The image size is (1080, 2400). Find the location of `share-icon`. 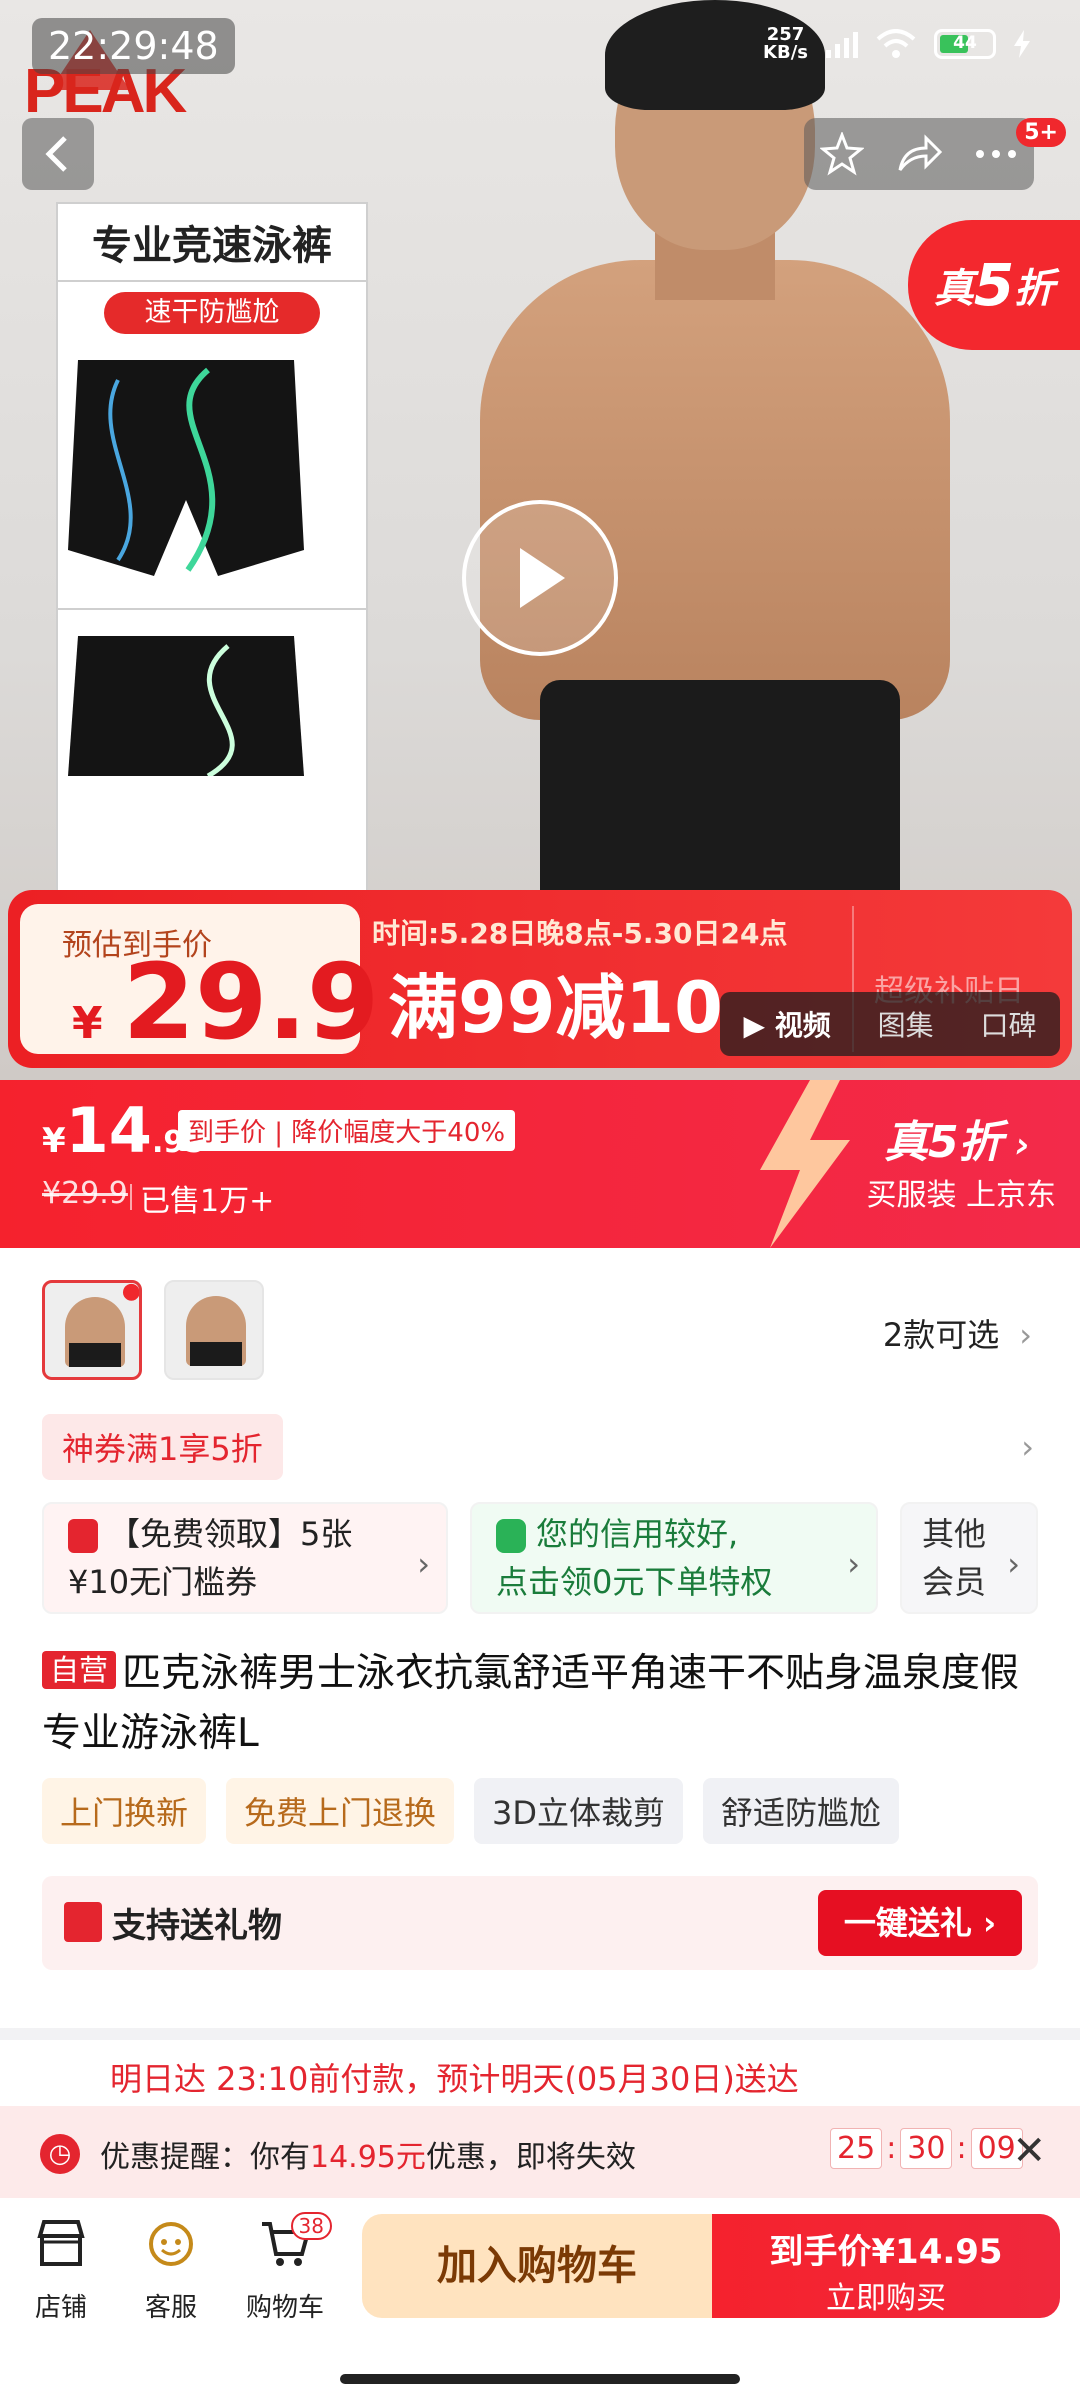

share-icon is located at coordinates (919, 154).